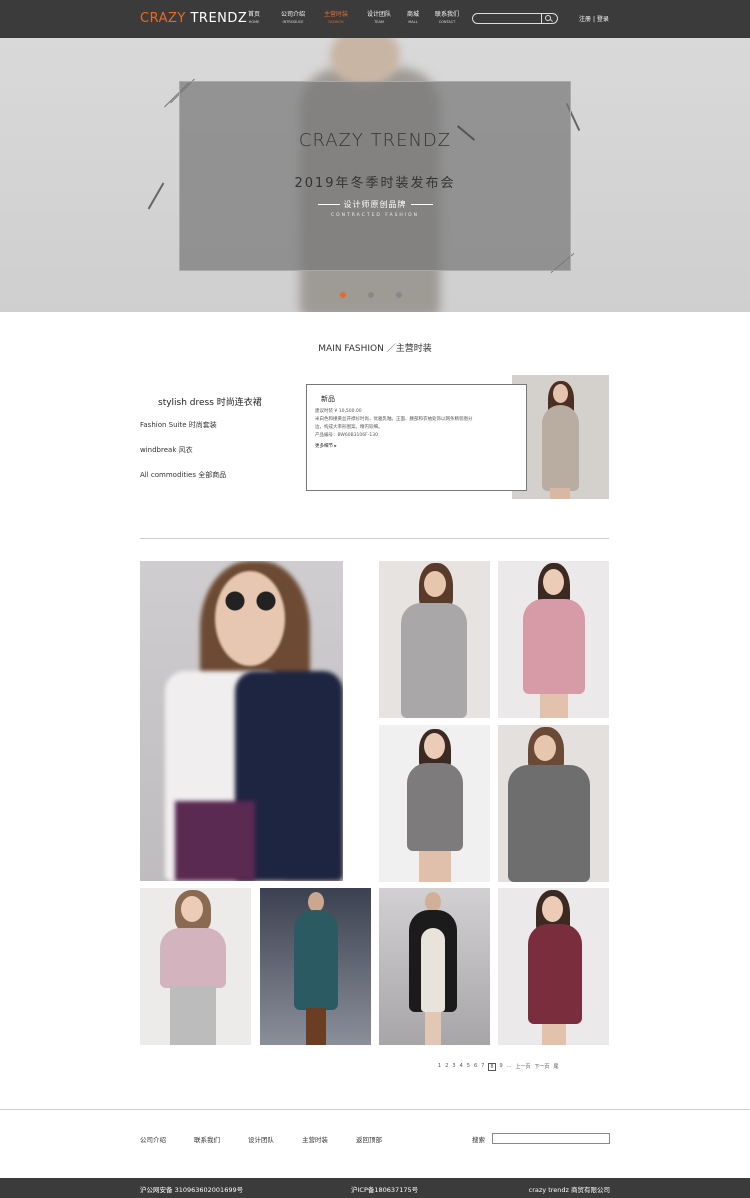 This screenshot has width=750, height=1198. Describe the element at coordinates (328, 399) in the screenshot. I see `product-title: 新品` at that location.